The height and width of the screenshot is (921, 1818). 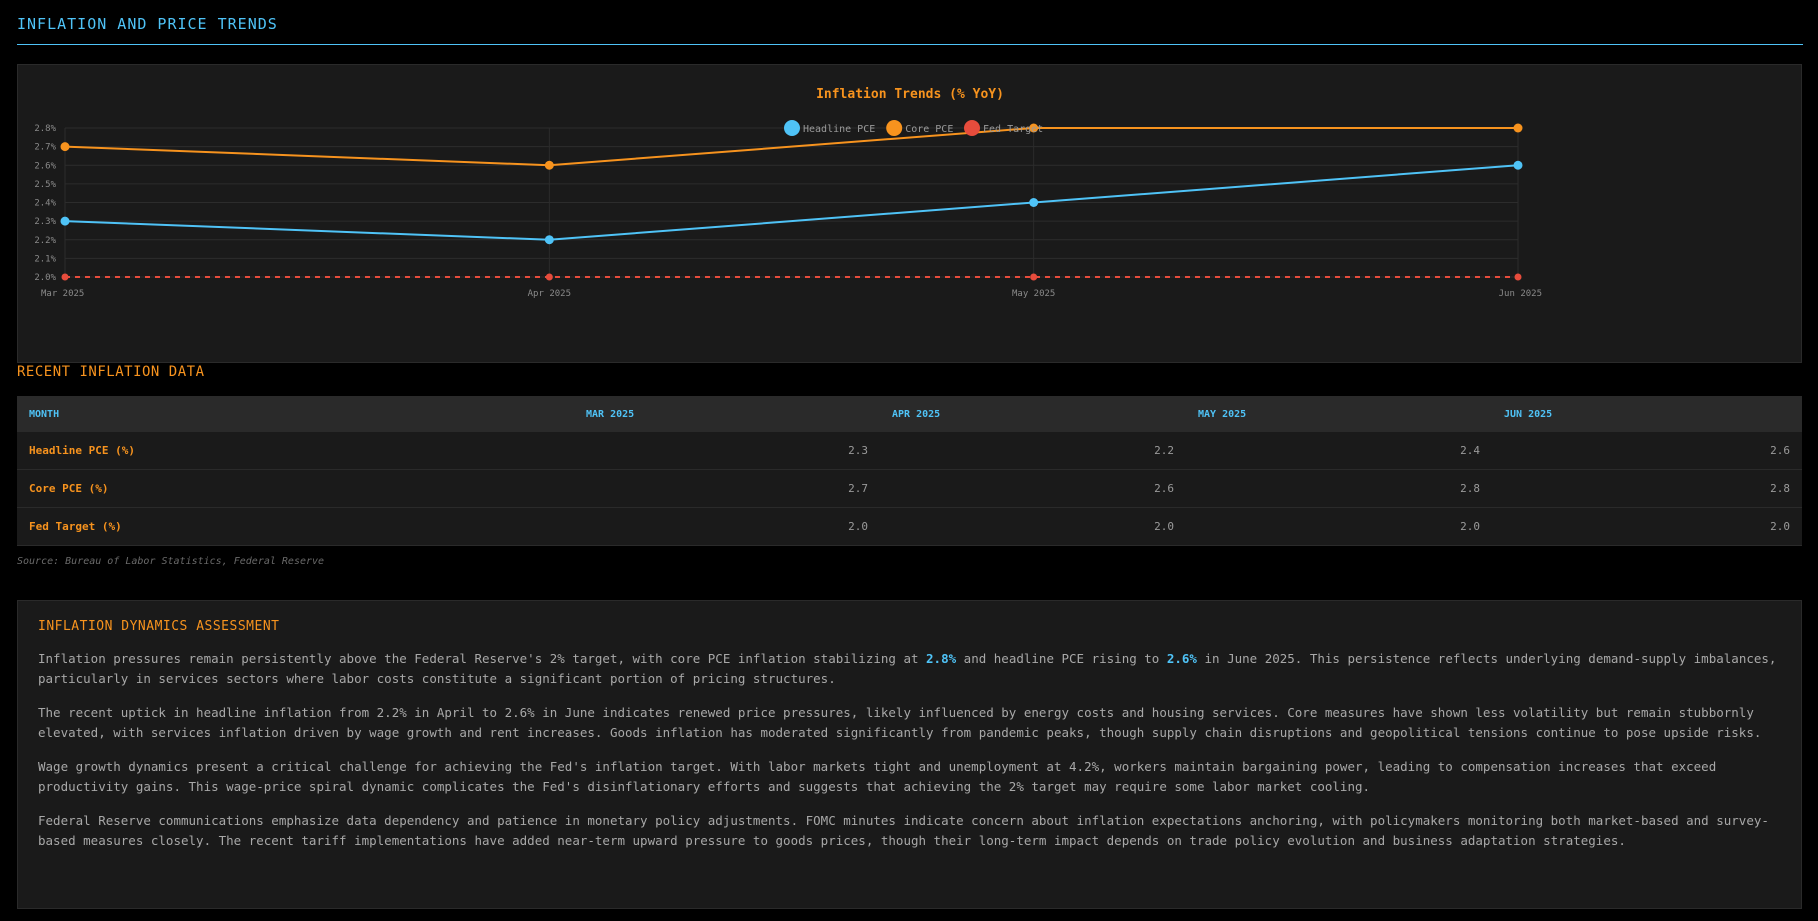 I want to click on y-tick-label: 2.7%, so click(x=45, y=148).